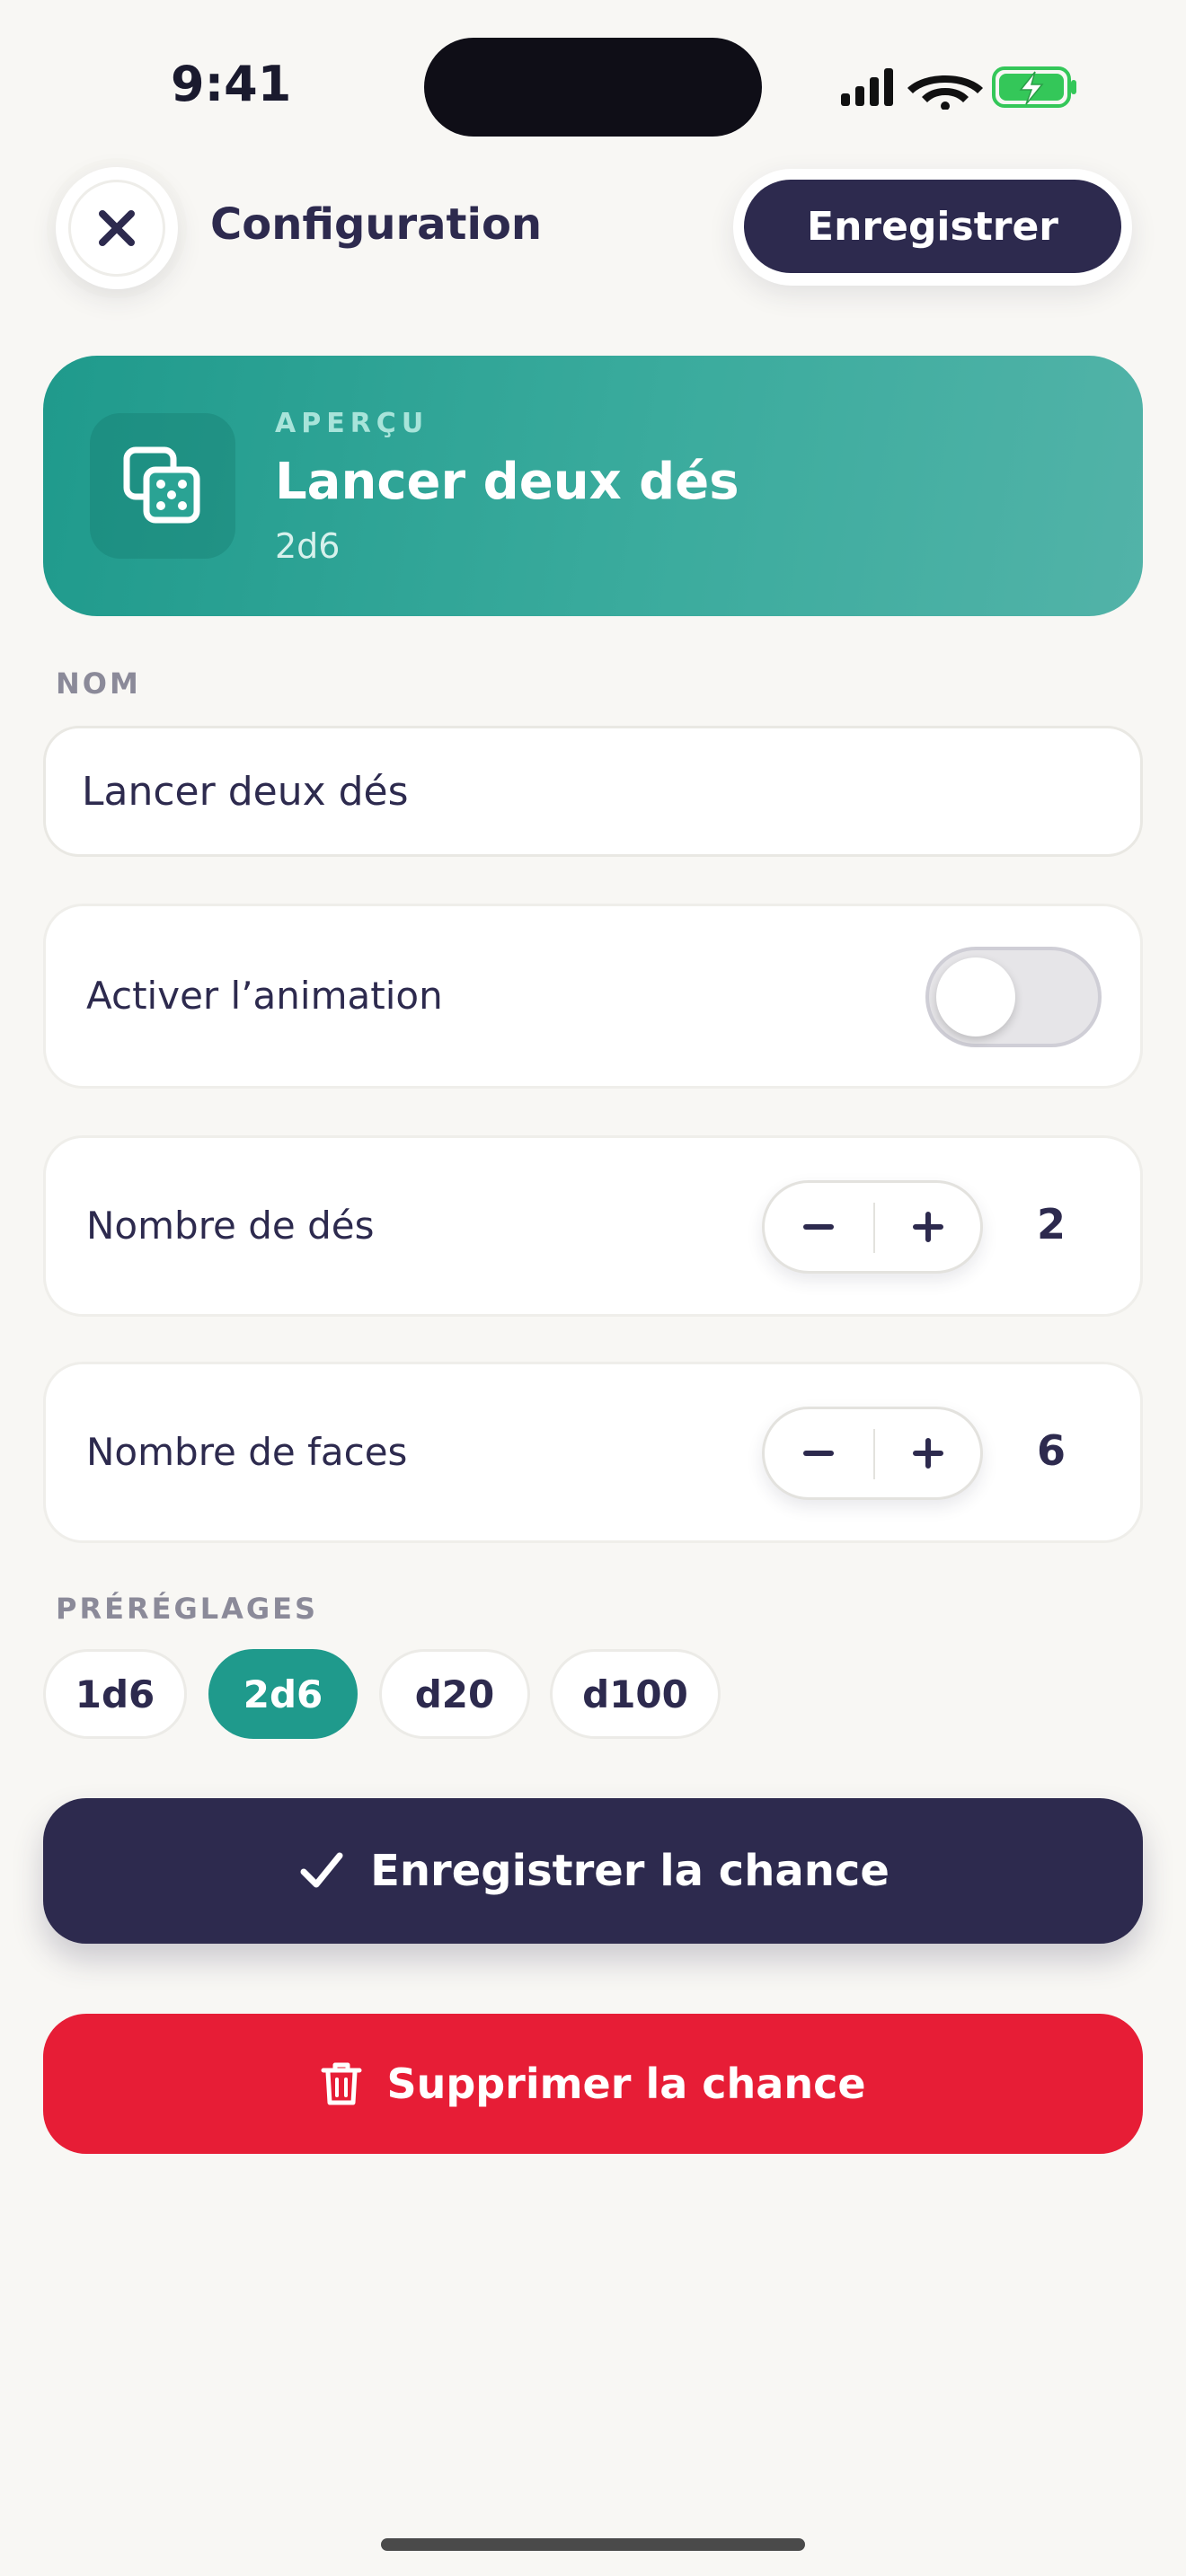 This screenshot has width=1186, height=2576. I want to click on faces-value: 6, so click(1051, 1450).